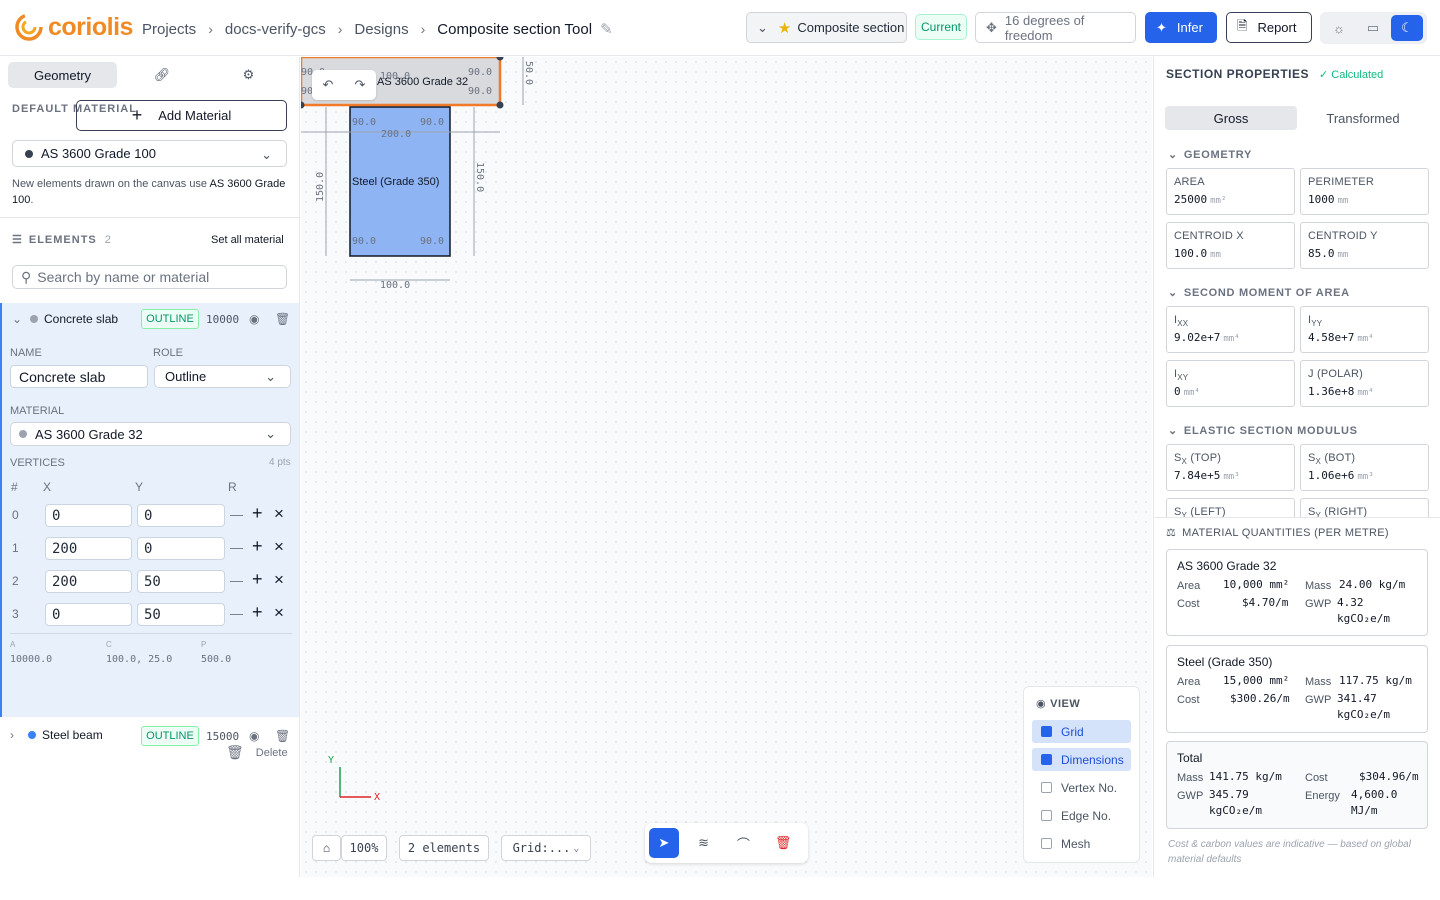 The width and height of the screenshot is (1440, 900). What do you see at coordinates (275, 29) in the screenshot?
I see `breadcrumb-project: docs-verify-gcs` at bounding box center [275, 29].